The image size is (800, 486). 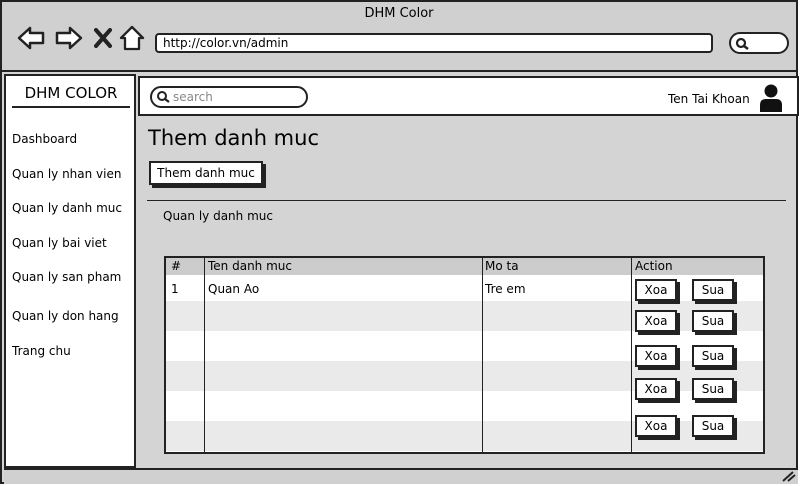 I want to click on row-desc: Tre em, so click(x=505, y=289).